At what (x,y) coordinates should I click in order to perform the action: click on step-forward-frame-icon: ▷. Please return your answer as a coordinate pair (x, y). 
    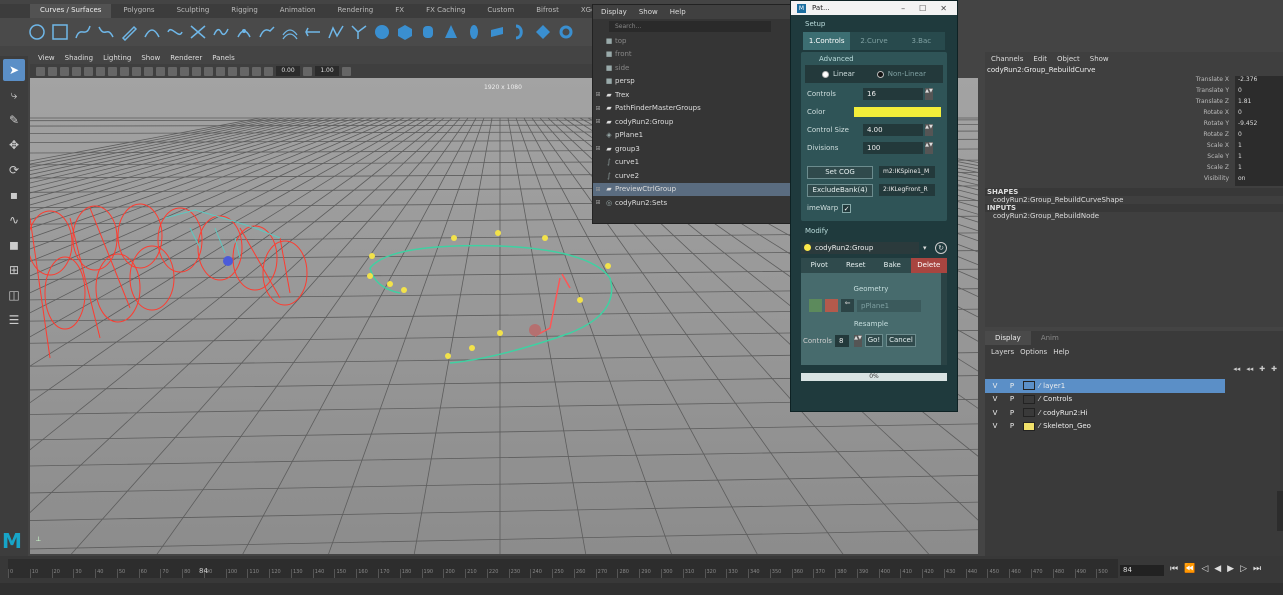
    Looking at the image, I should click on (1243, 569).